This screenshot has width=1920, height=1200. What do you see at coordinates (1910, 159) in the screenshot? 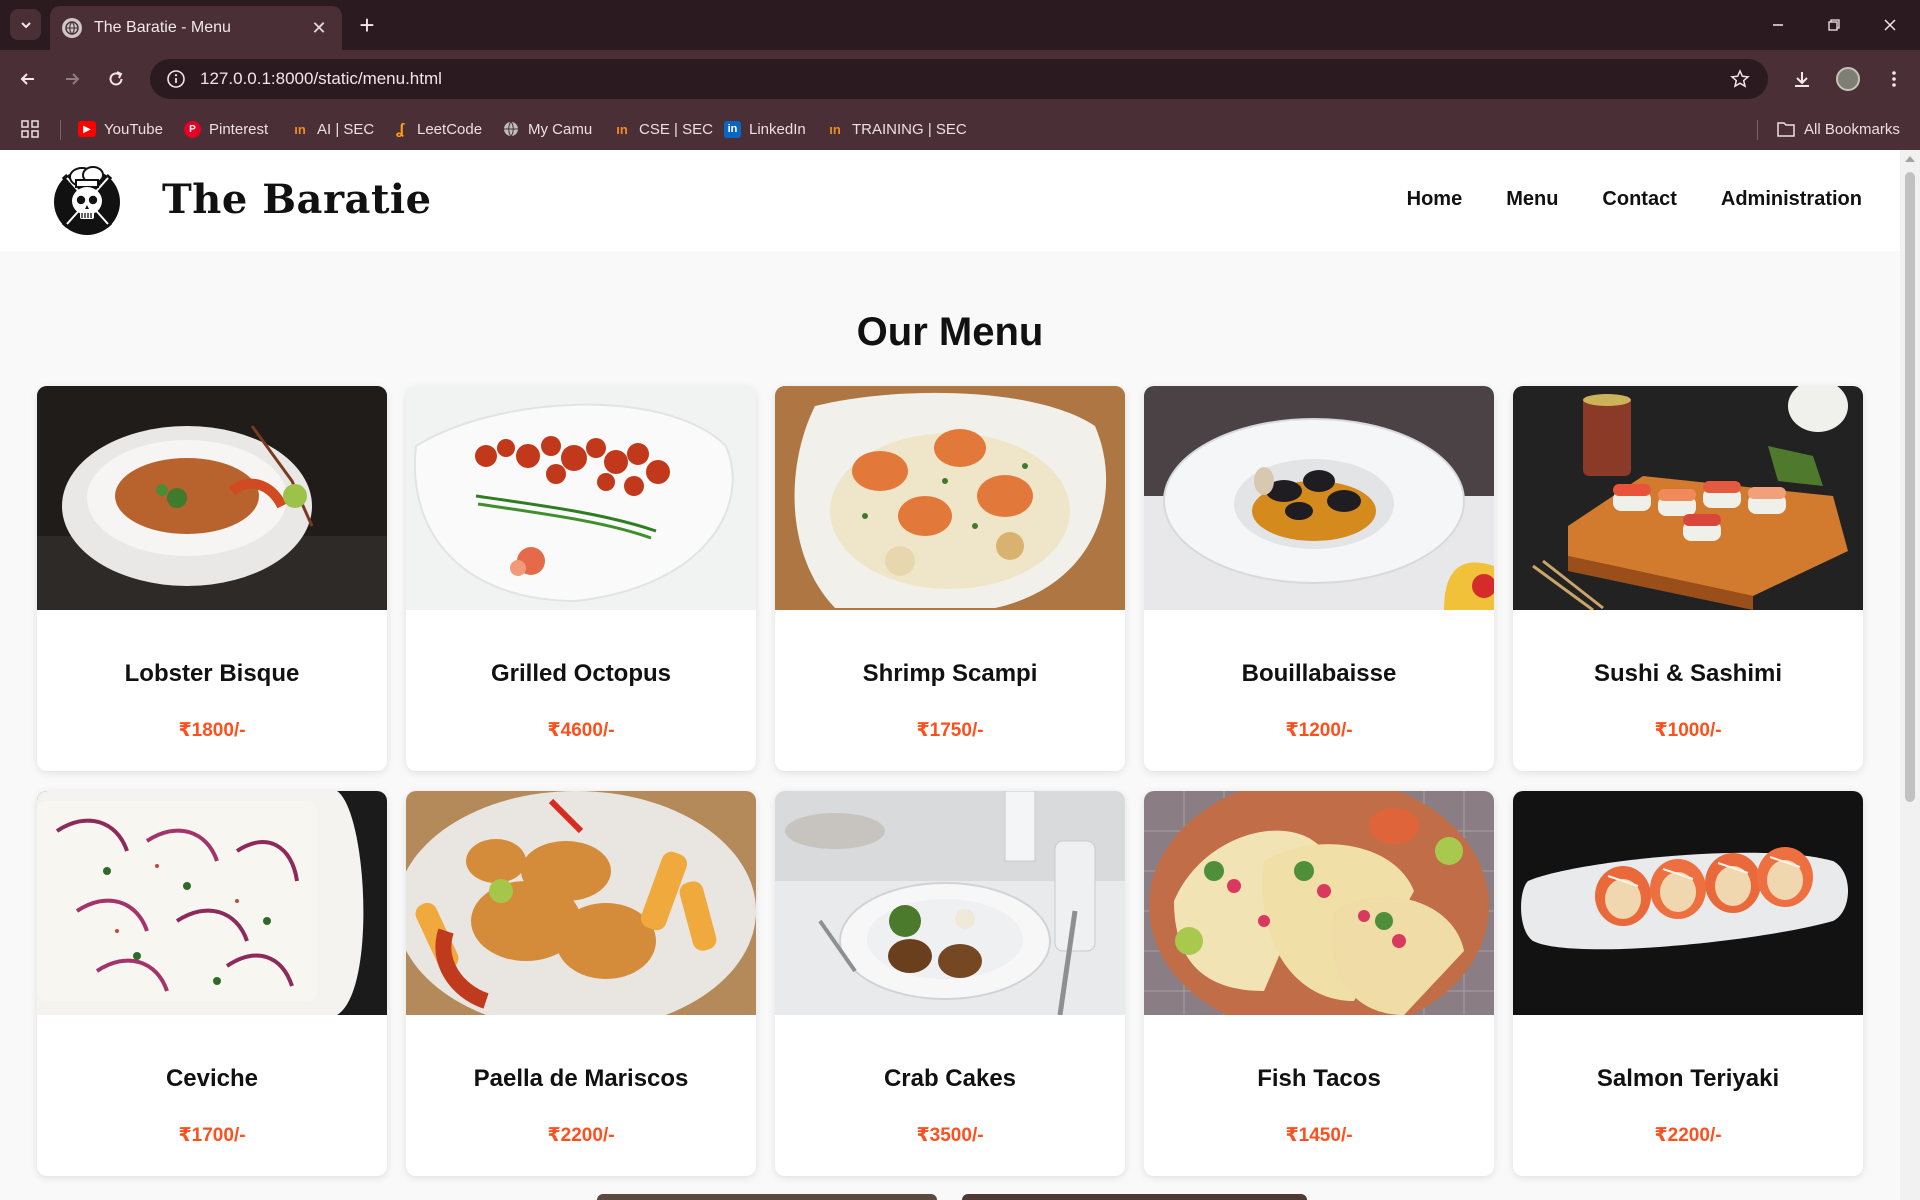
I see `scroll-up-arrow-icon` at bounding box center [1910, 159].